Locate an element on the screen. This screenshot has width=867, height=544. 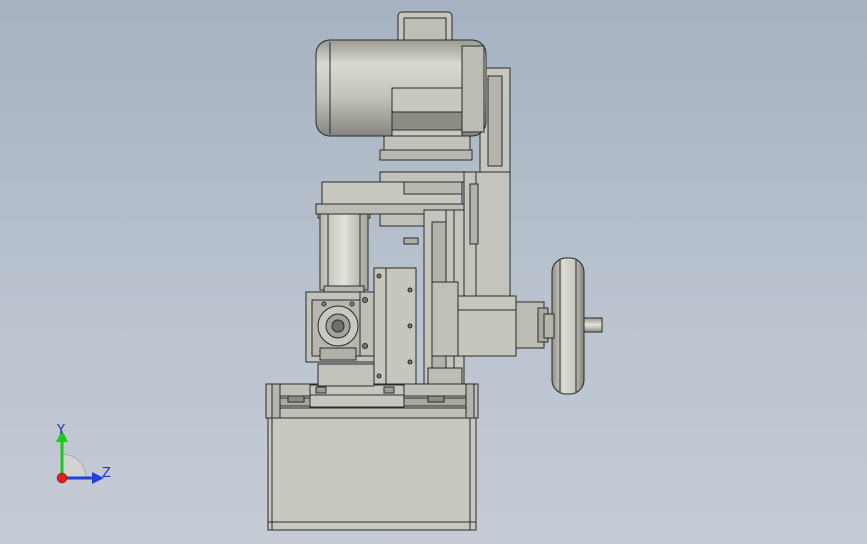
grinding-wheel is located at coordinates (573, 326).